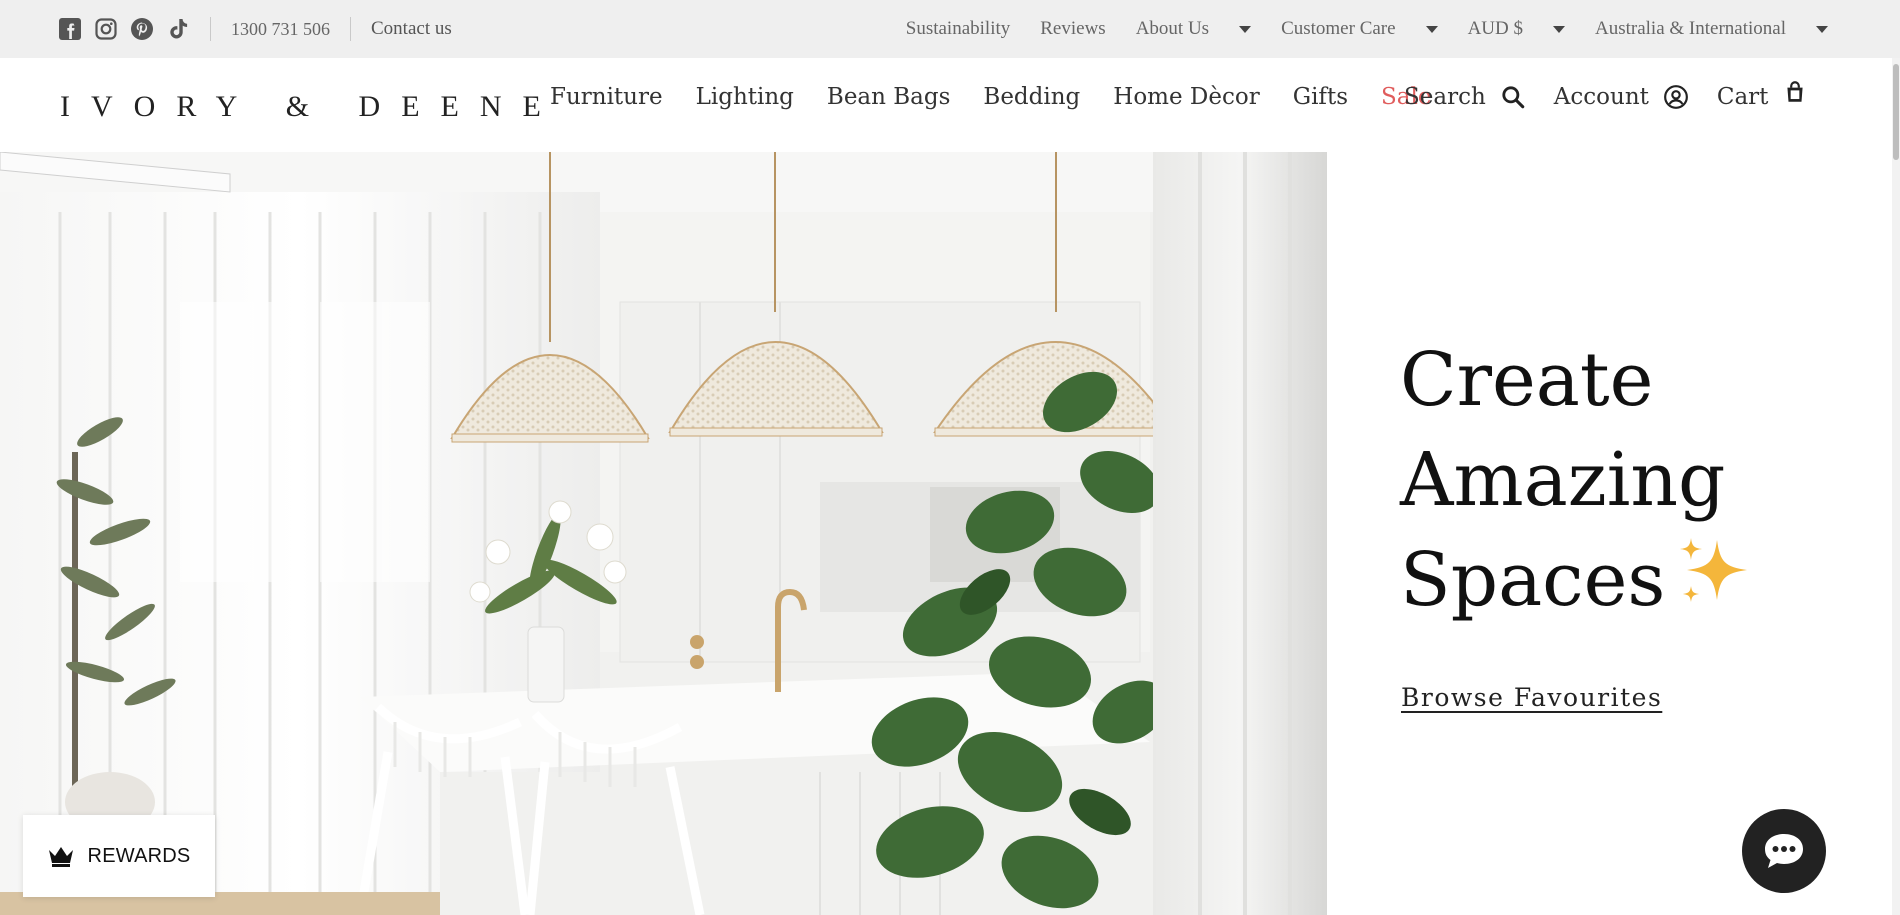  I want to click on hero-headline: Create Amazing Spaces, so click(1576, 483).